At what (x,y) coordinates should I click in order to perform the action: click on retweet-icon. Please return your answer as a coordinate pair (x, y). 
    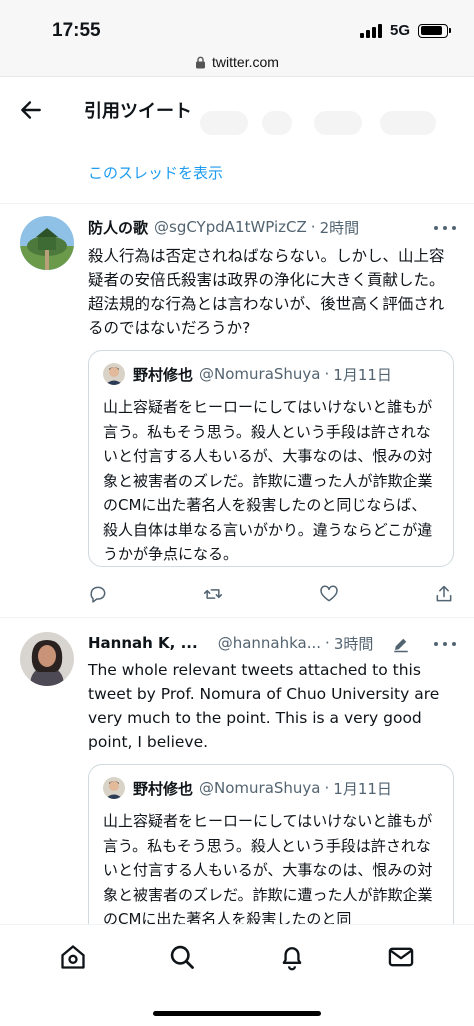
    Looking at the image, I should click on (213, 594).